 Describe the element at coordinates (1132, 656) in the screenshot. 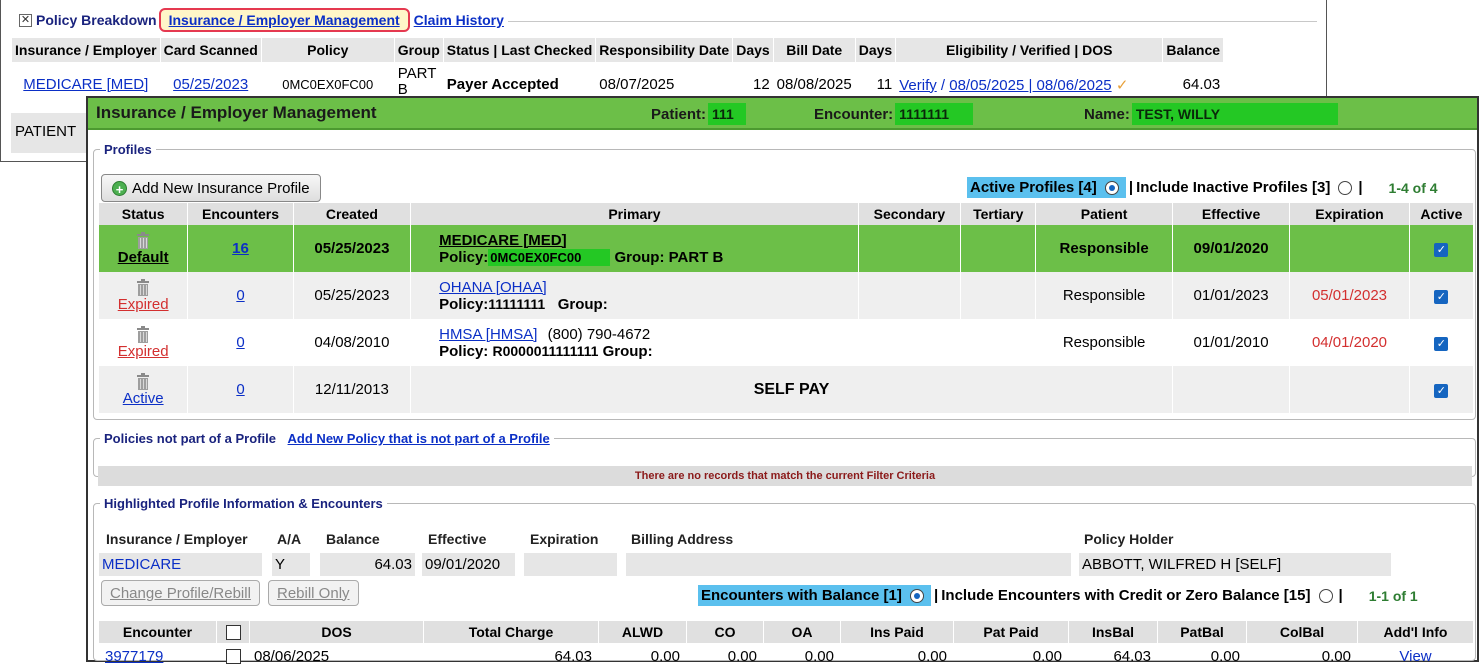

I see `insbal-value: 64.03` at that location.